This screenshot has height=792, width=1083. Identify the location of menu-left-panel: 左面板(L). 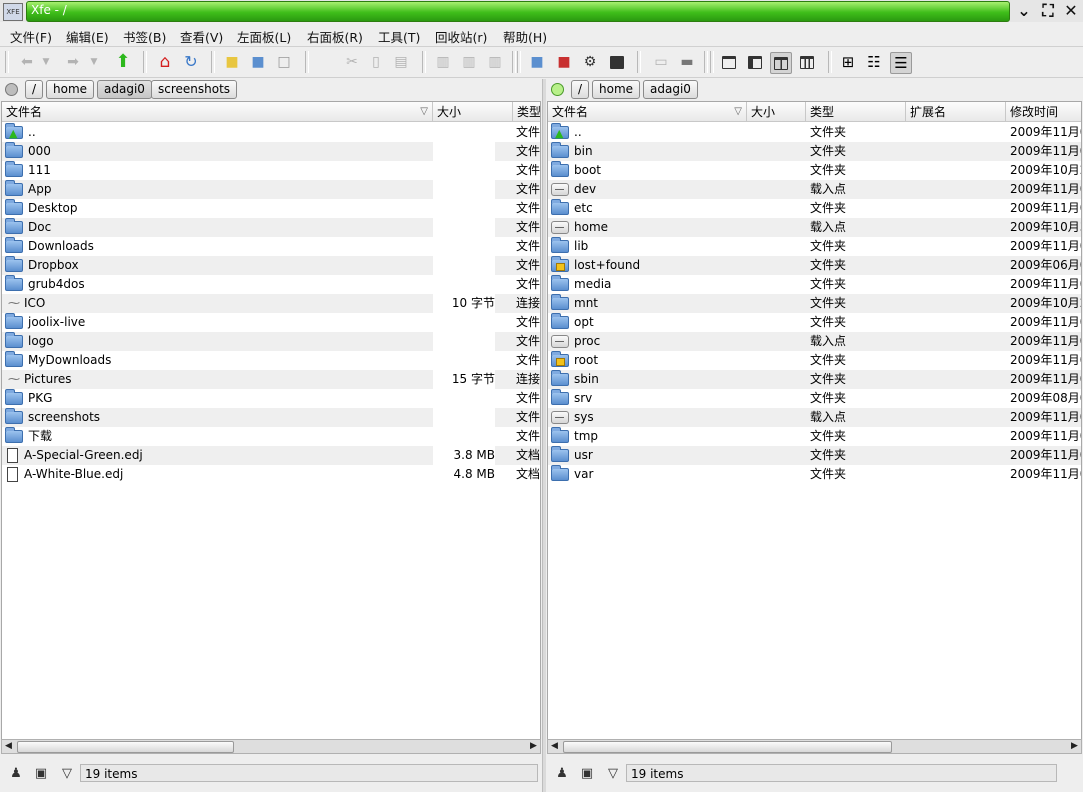
(264, 36).